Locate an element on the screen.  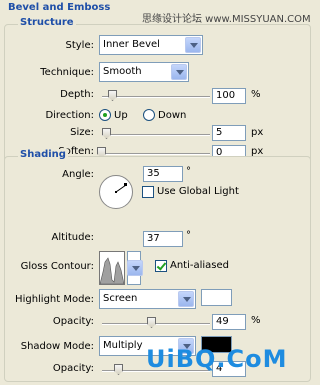
highlight-mode-label: Highlight Mode: is located at coordinates (54, 299).